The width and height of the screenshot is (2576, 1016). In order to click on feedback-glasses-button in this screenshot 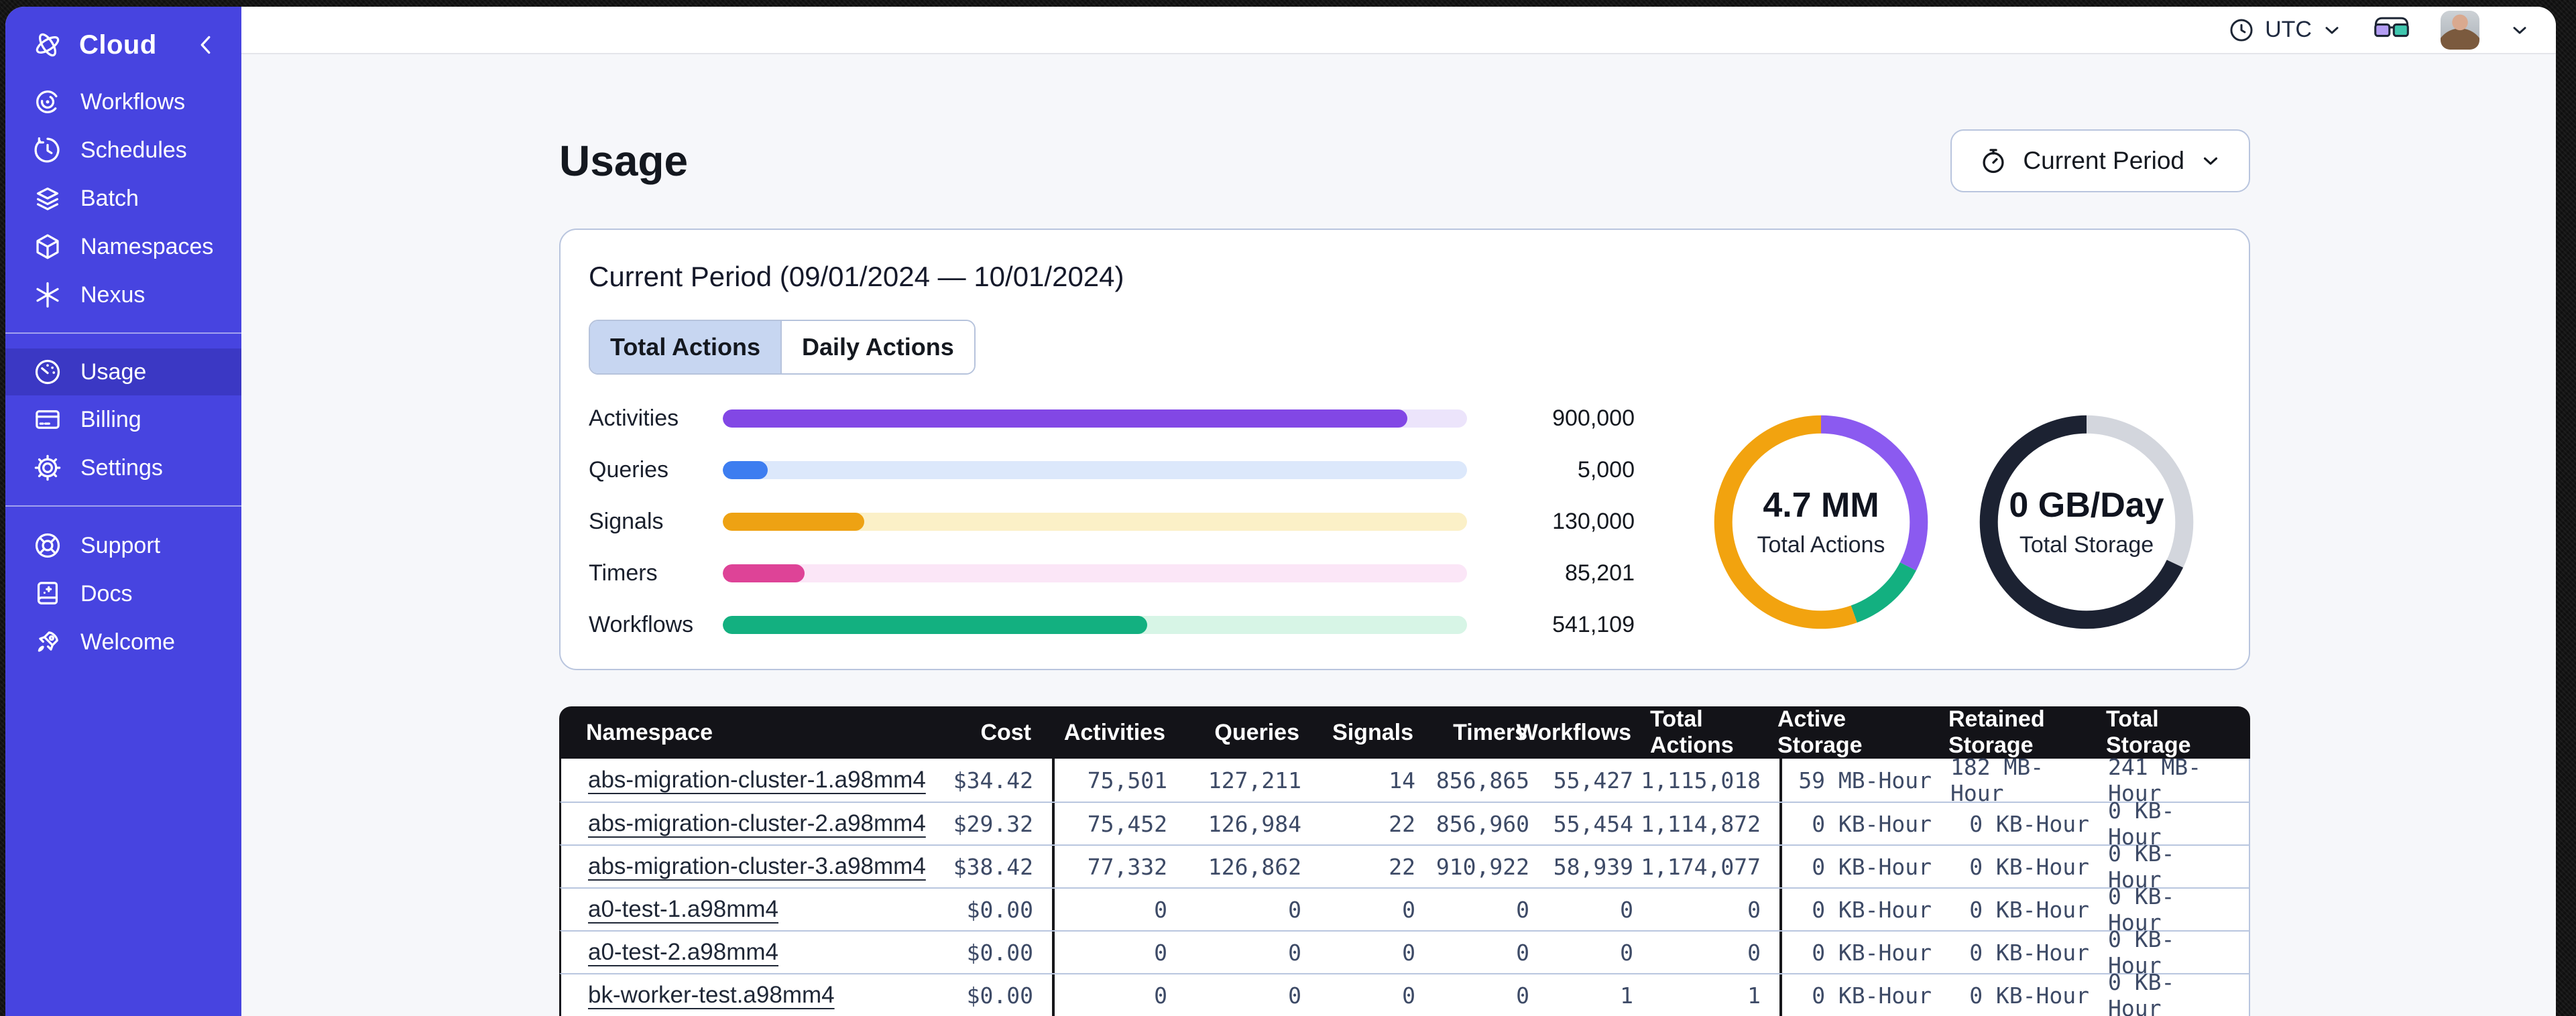, I will do `click(2391, 30)`.